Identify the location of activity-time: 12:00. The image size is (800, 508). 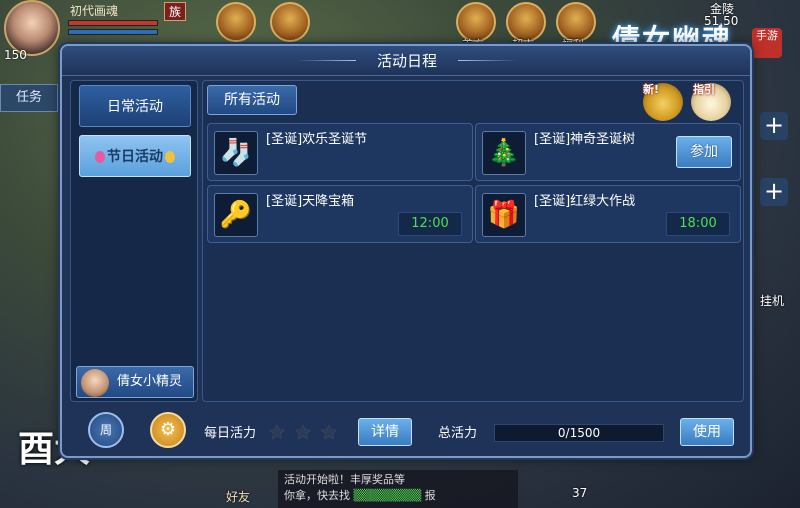
(430, 224).